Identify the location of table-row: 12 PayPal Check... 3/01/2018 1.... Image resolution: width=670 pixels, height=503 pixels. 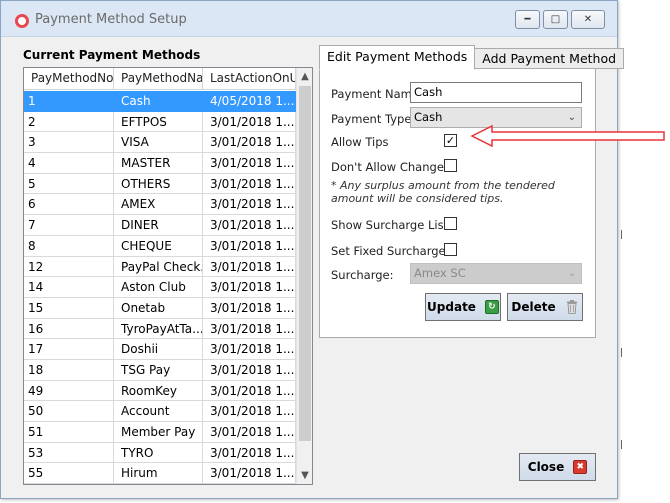
(160, 267).